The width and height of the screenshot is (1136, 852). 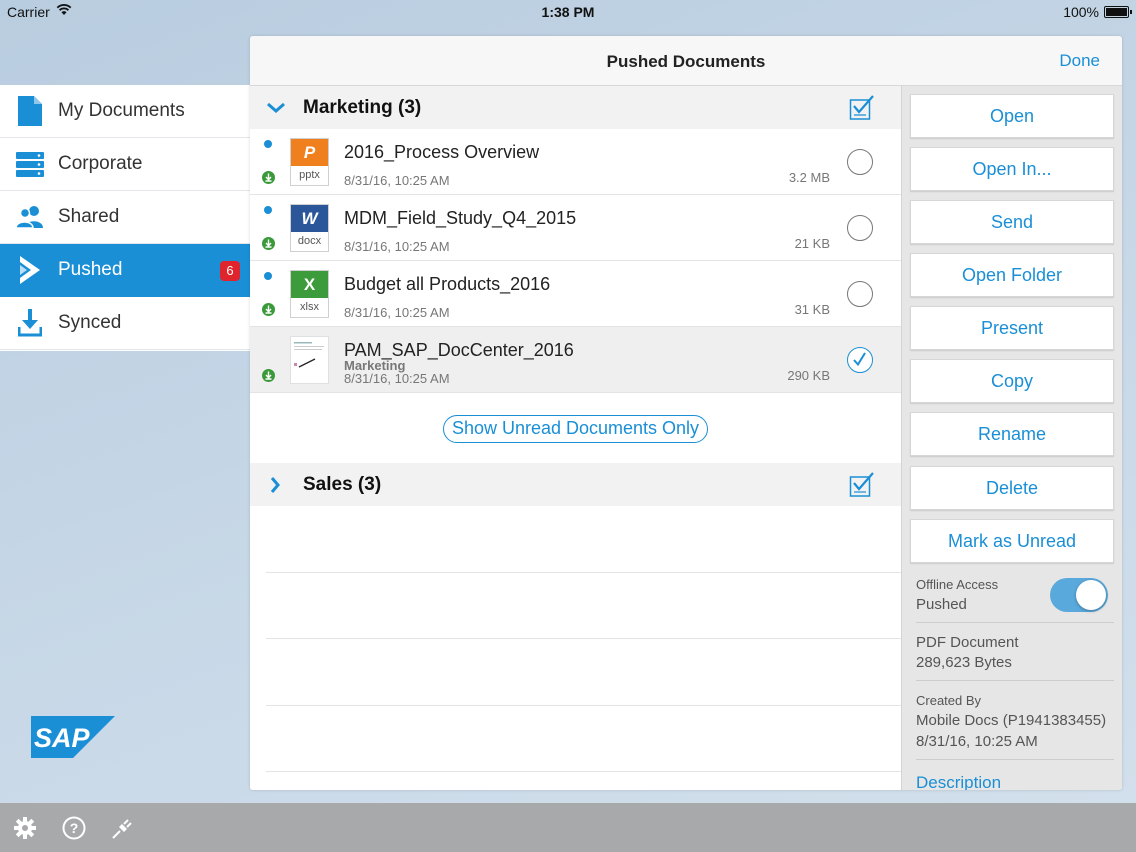 What do you see at coordinates (442, 152) in the screenshot?
I see `document-name: 2016_Process Overview` at bounding box center [442, 152].